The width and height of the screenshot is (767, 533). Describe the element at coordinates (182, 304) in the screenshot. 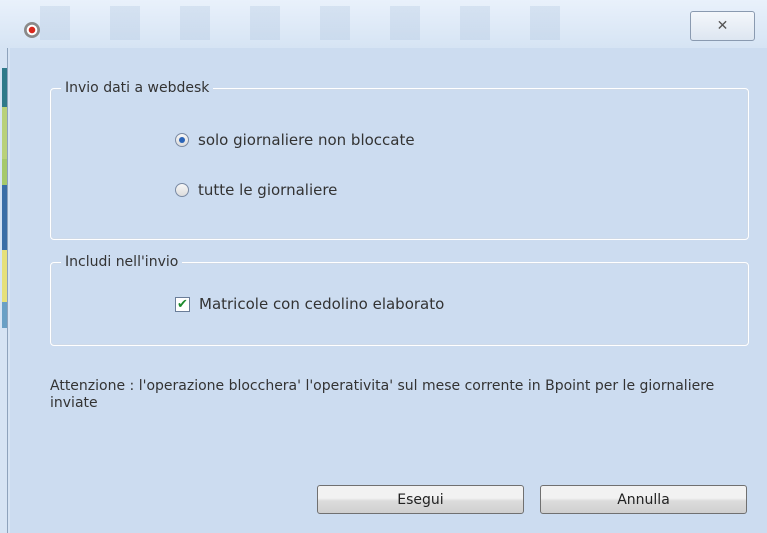

I see `checkbox-checked: ✔` at that location.